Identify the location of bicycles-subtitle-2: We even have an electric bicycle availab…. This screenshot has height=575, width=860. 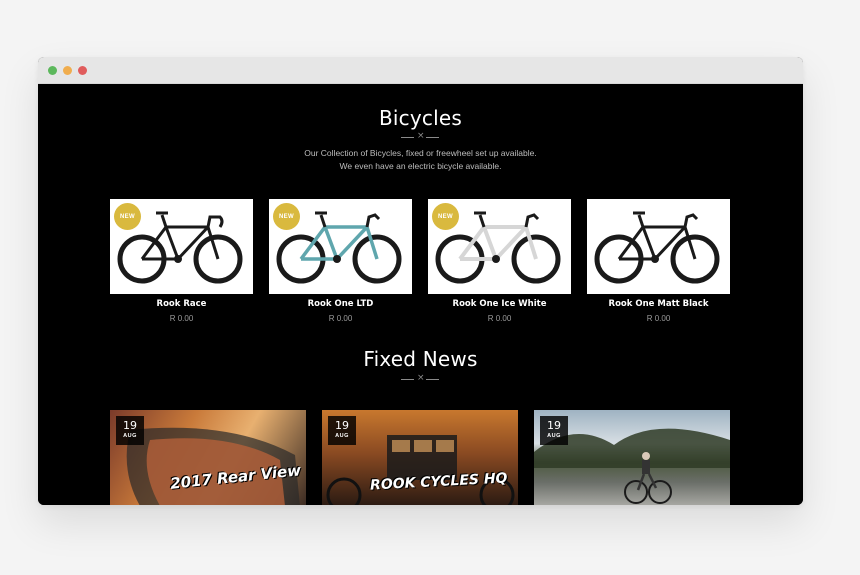
(420, 166).